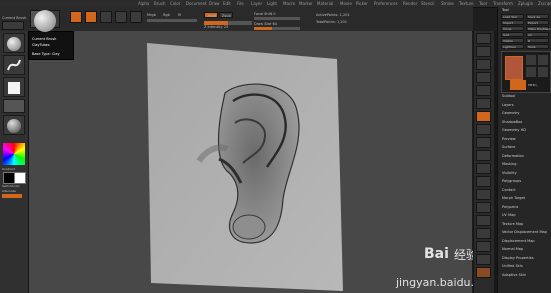  Describe the element at coordinates (226, 15) in the screenshot. I see `zsub-button: Zsub` at that location.